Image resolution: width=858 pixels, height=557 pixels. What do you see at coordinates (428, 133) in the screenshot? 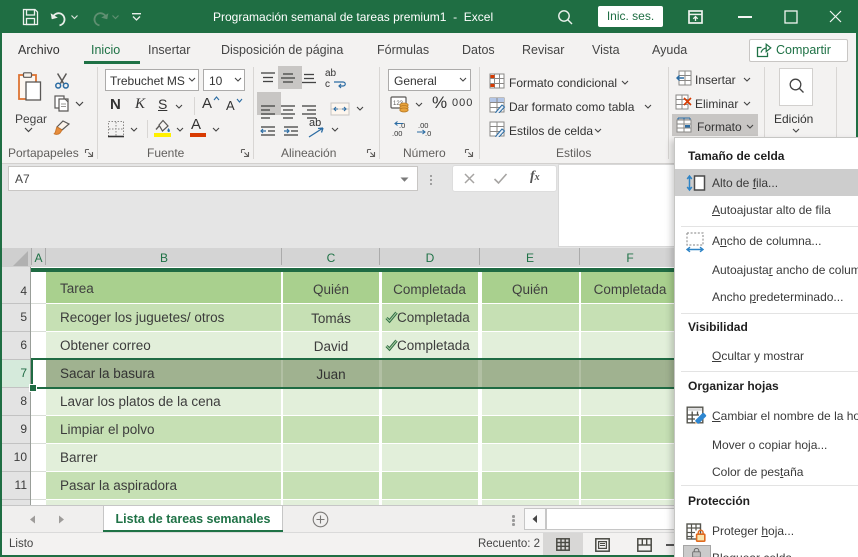
I see `svg-text: .0` at bounding box center [428, 133].